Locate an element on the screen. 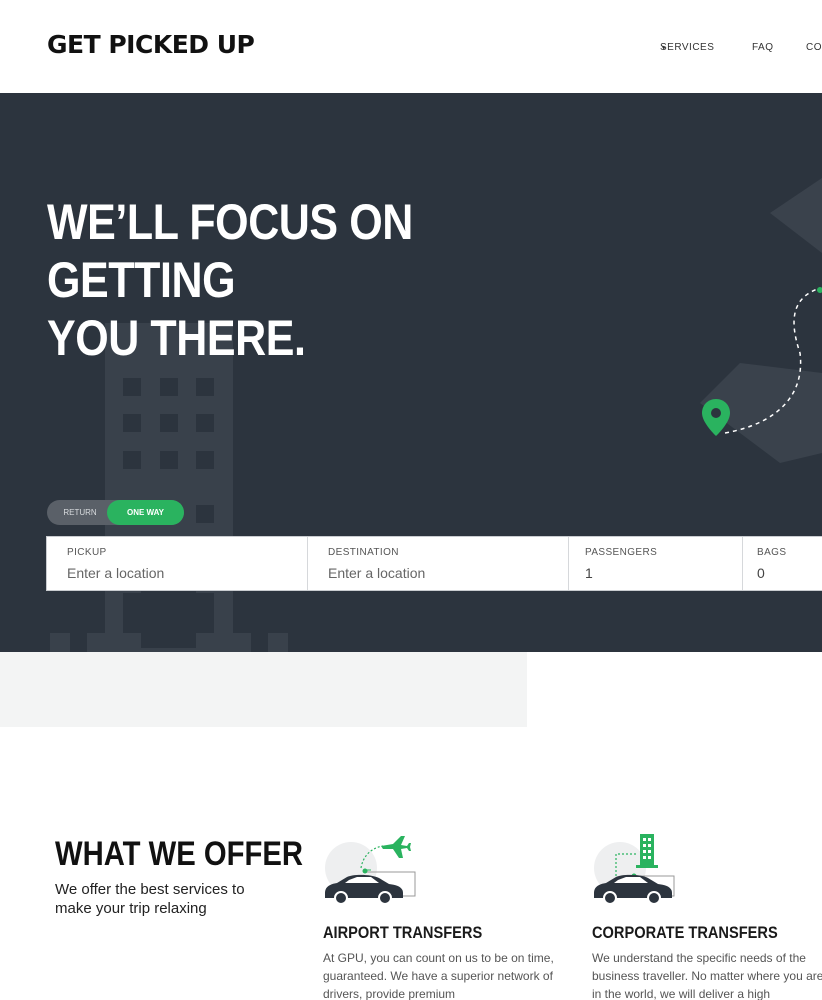 The width and height of the screenshot is (822, 1000). destination-label: DESTINATION is located at coordinates (363, 552).